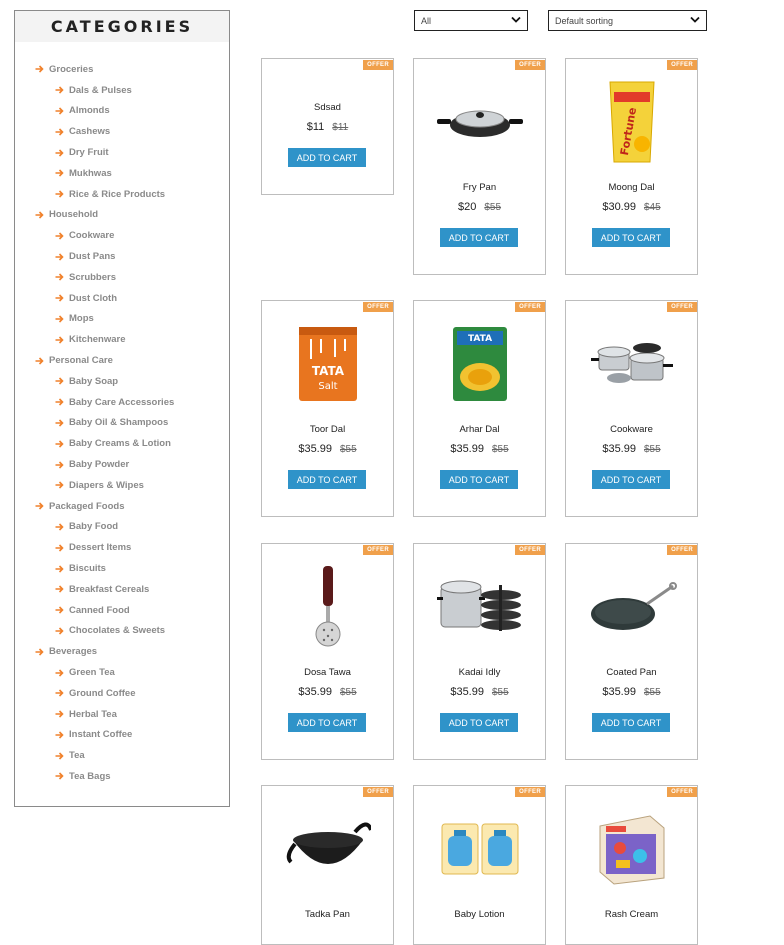 Image resolution: width=784 pixels, height=945 pixels. I want to click on product-name: Cookware, so click(631, 429).